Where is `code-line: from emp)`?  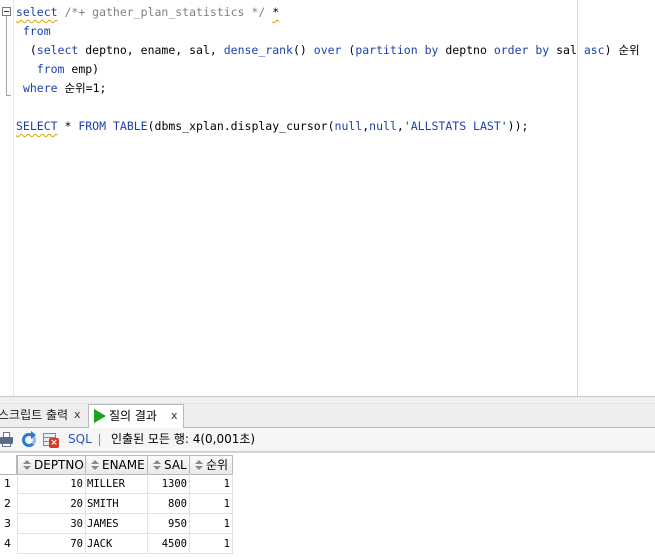 code-line: from emp) is located at coordinates (57, 69).